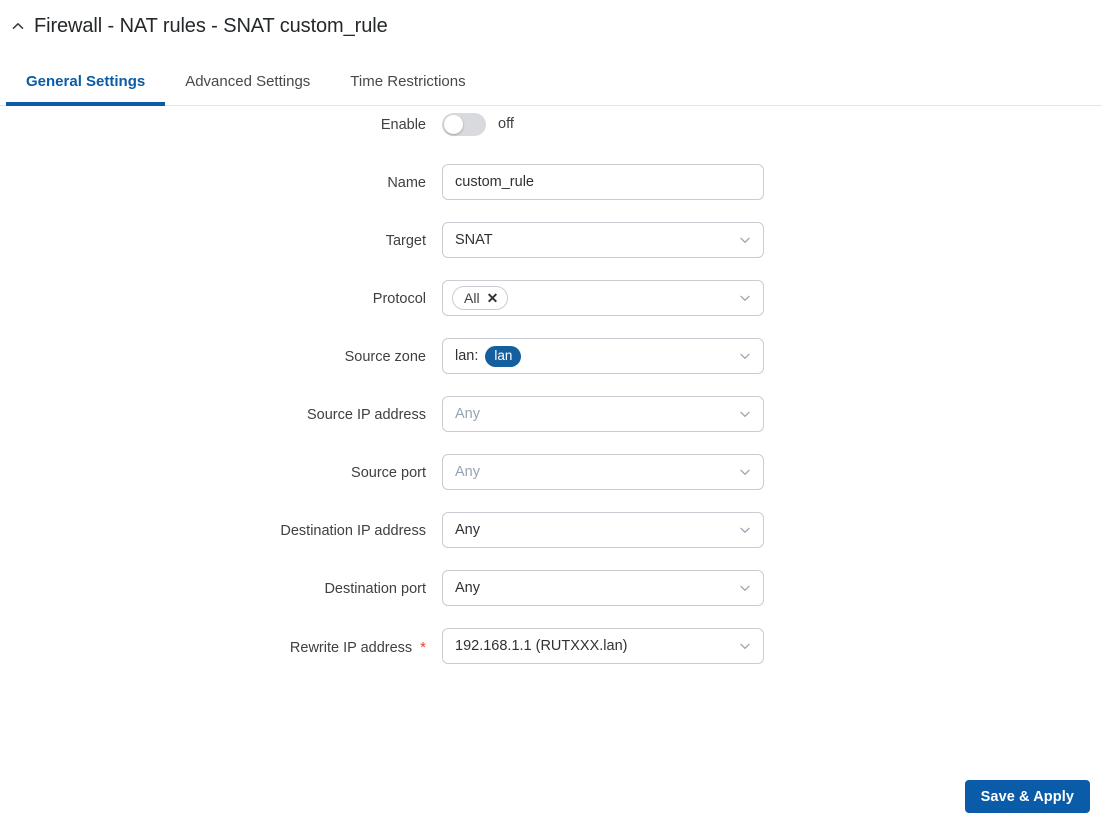  I want to click on rewrite-ip-label-text: Rewrite IP address, so click(351, 648).